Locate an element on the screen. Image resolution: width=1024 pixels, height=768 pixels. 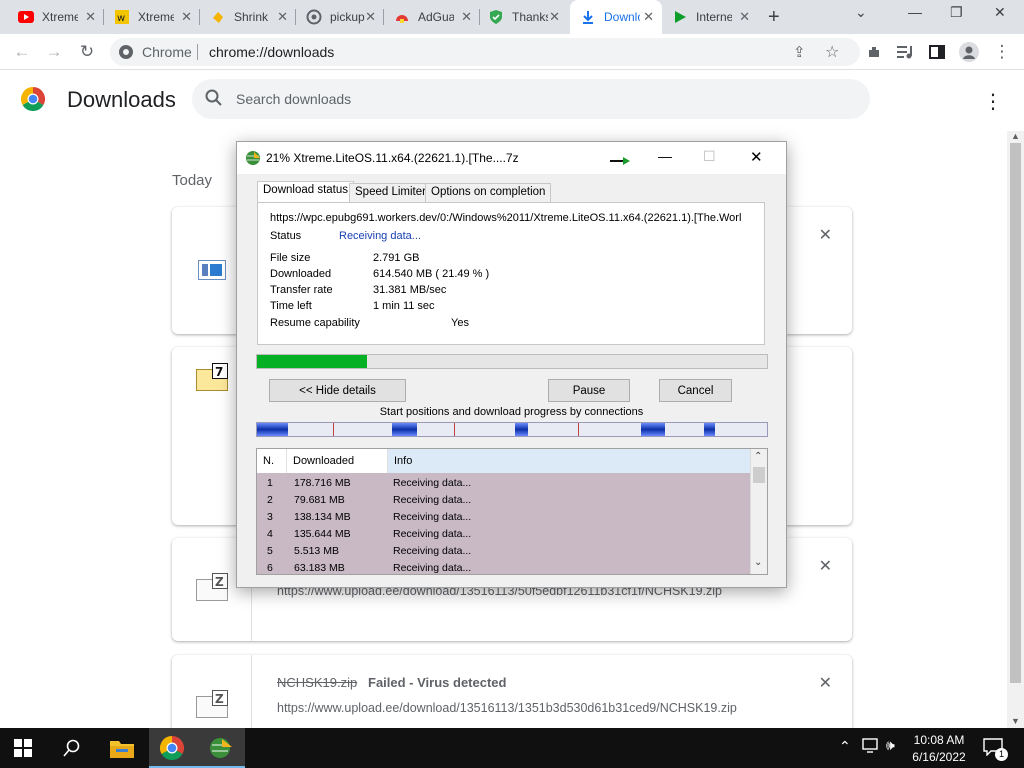
cell-number: 4 is located at coordinates (270, 534).